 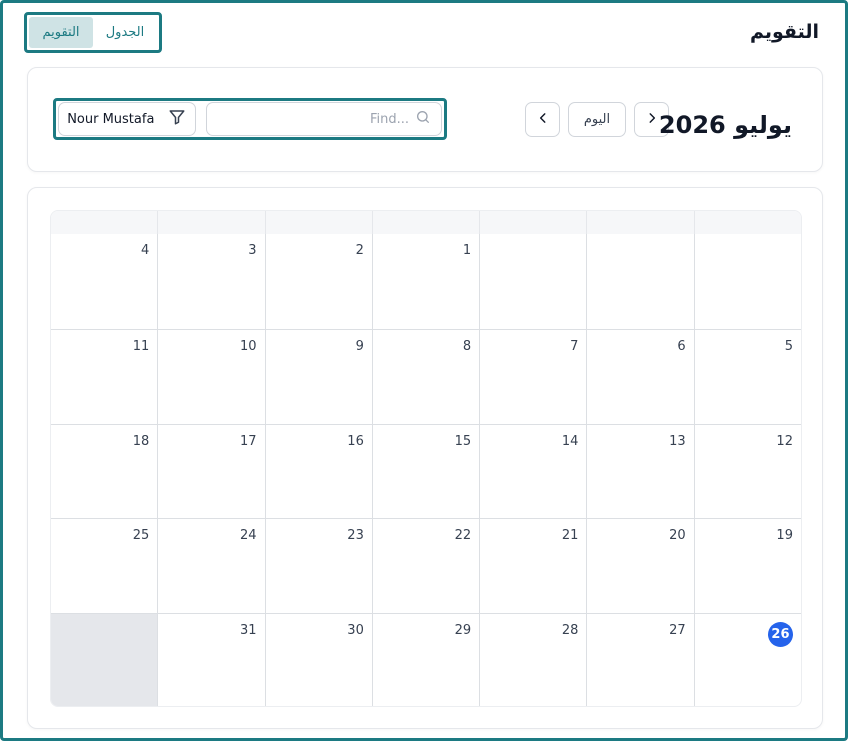 I want to click on weekday-header-row, so click(x=426, y=222).